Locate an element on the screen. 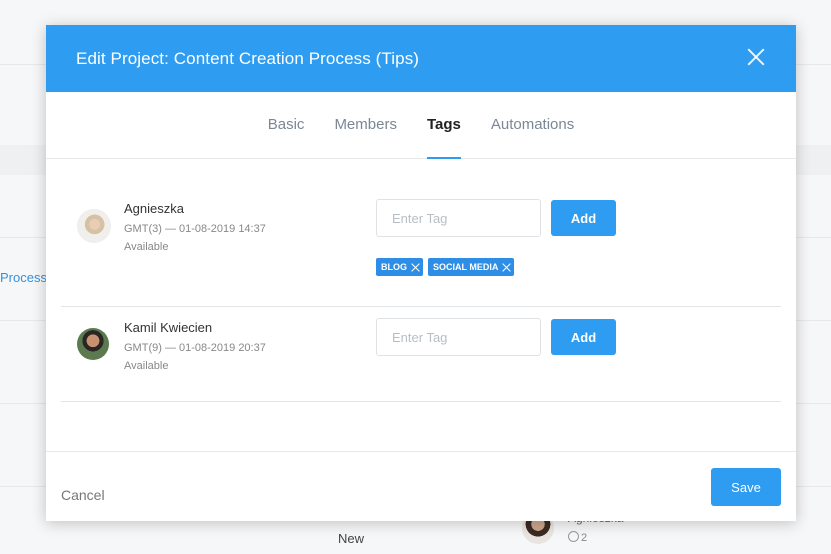 The image size is (831, 554). member-timezone-time: GMT(9) — 01-08-2019 20:37 is located at coordinates (195, 348).